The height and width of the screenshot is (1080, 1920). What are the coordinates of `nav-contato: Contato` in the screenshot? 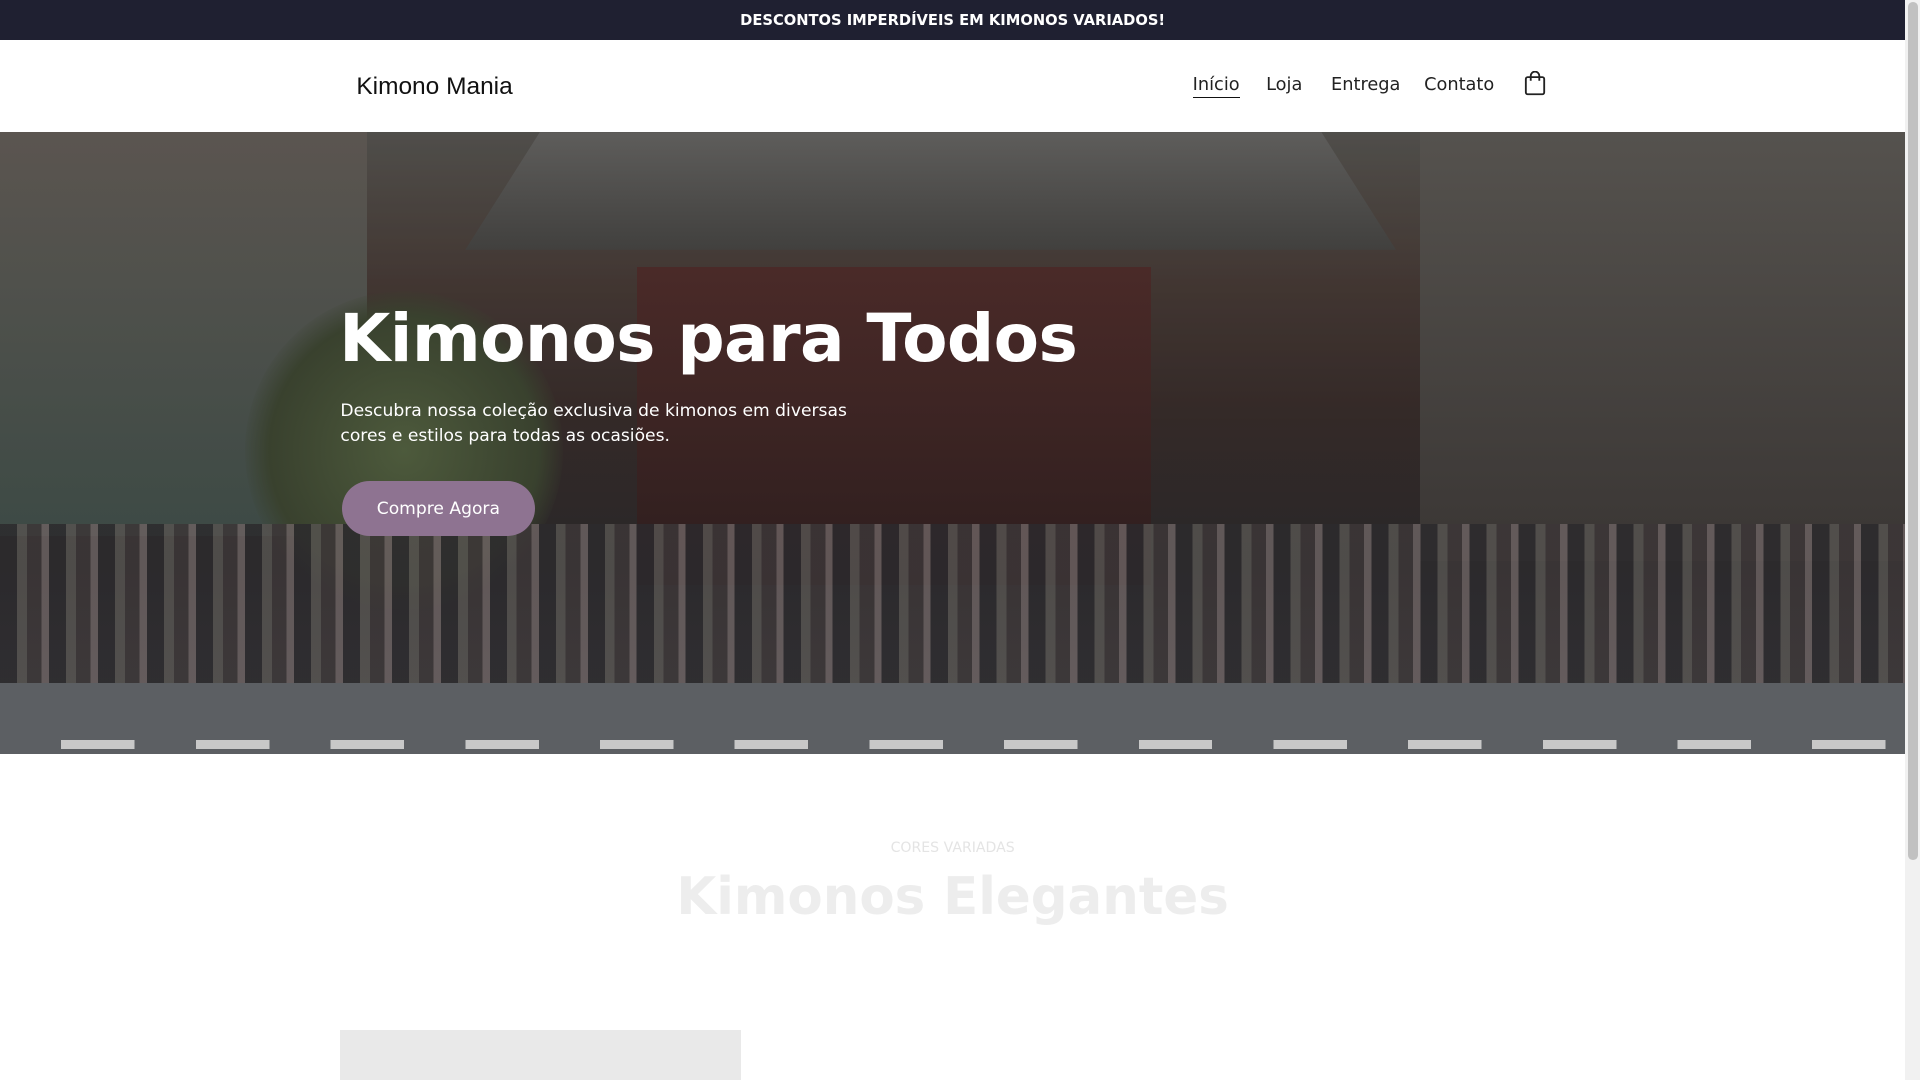 It's located at (1459, 85).